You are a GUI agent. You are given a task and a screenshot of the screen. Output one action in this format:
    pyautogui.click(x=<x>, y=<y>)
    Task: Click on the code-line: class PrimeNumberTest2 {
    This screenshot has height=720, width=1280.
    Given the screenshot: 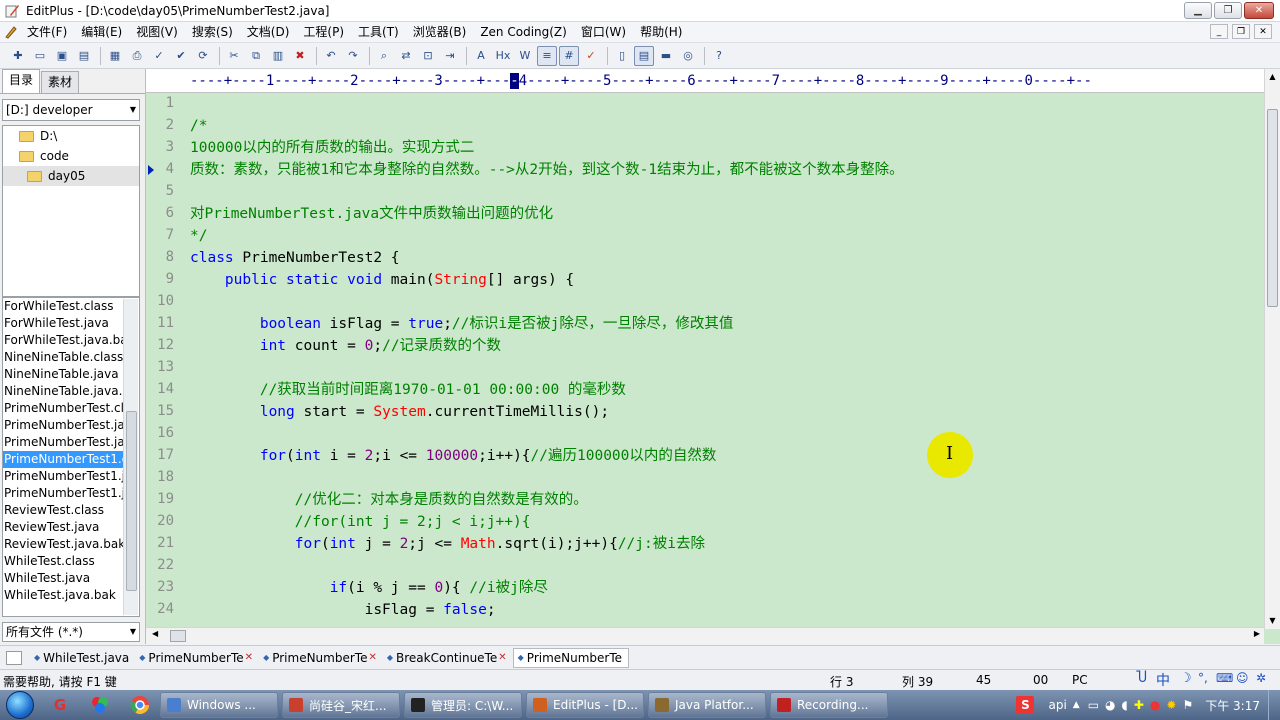 What is the action you would take?
    pyautogui.click(x=295, y=258)
    